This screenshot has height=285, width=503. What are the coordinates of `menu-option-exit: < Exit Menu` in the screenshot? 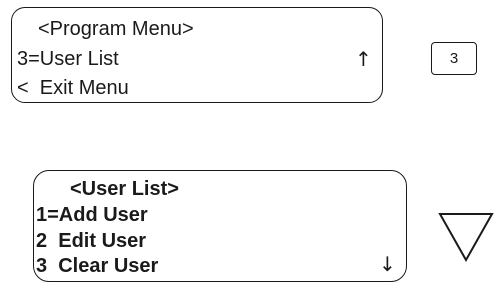 It's located at (73, 88).